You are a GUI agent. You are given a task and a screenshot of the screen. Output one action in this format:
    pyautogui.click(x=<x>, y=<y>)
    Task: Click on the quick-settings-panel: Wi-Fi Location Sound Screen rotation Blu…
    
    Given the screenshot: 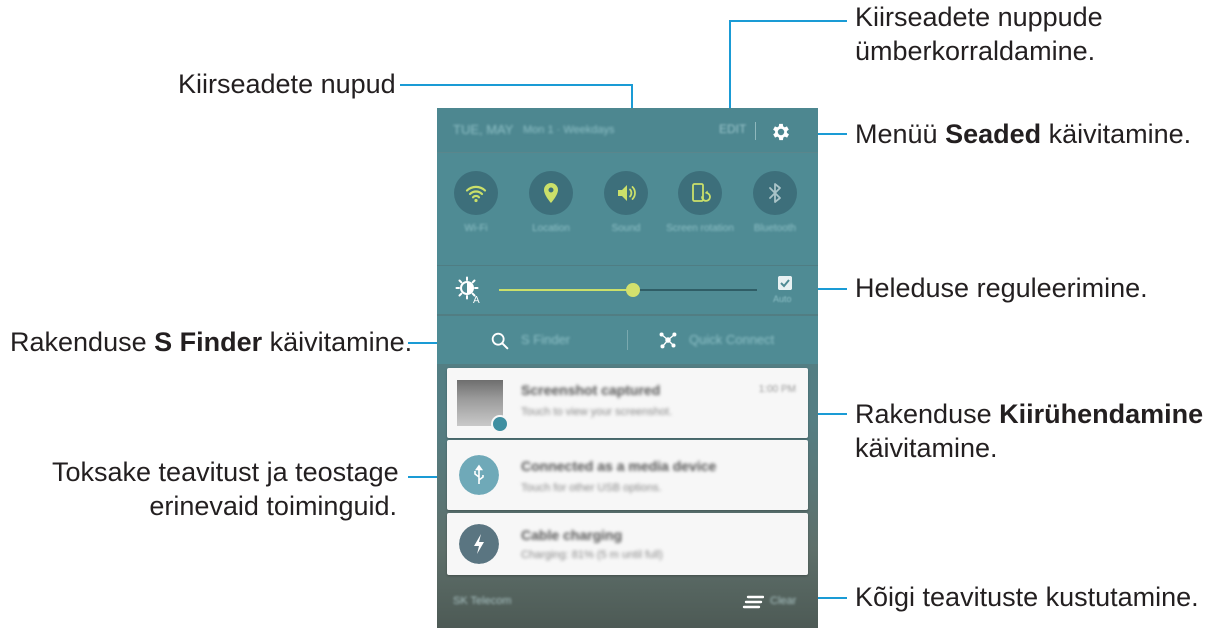 What is the action you would take?
    pyautogui.click(x=627, y=209)
    